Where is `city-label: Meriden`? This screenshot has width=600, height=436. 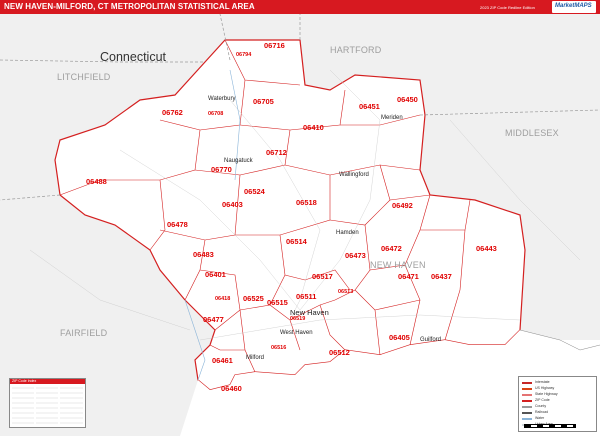 city-label: Meriden is located at coordinates (392, 118).